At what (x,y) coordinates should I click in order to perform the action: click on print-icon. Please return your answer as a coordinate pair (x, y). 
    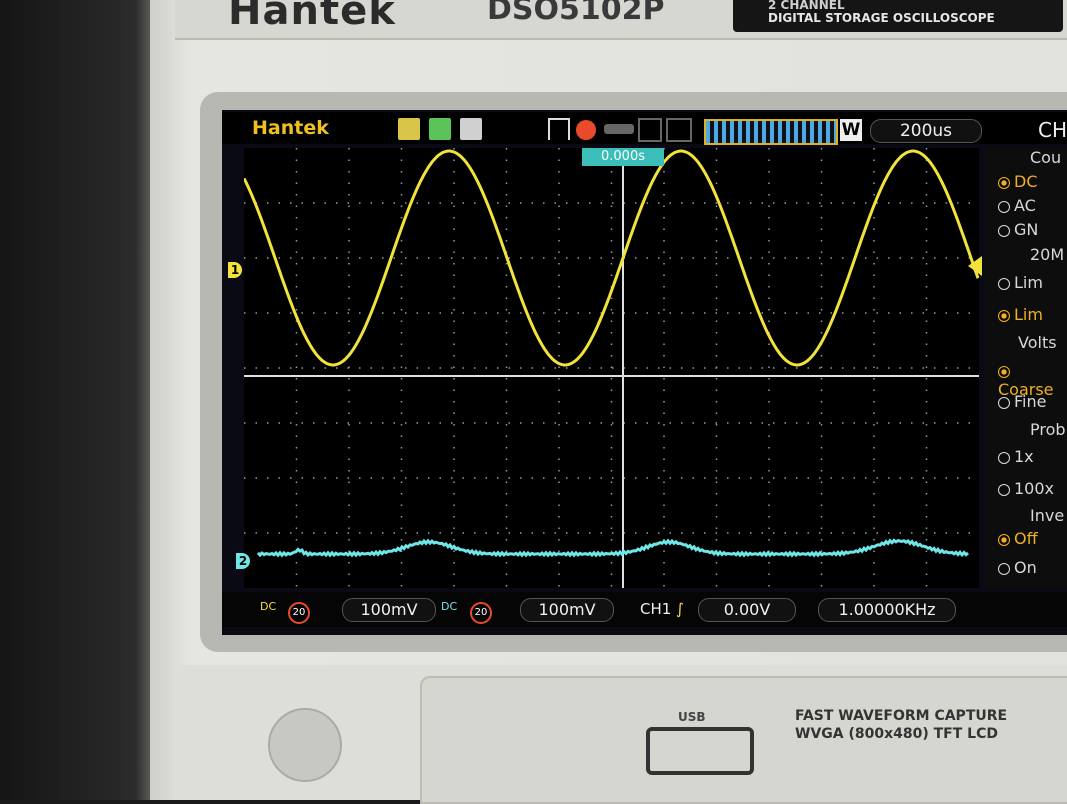
    Looking at the image, I should click on (679, 130).